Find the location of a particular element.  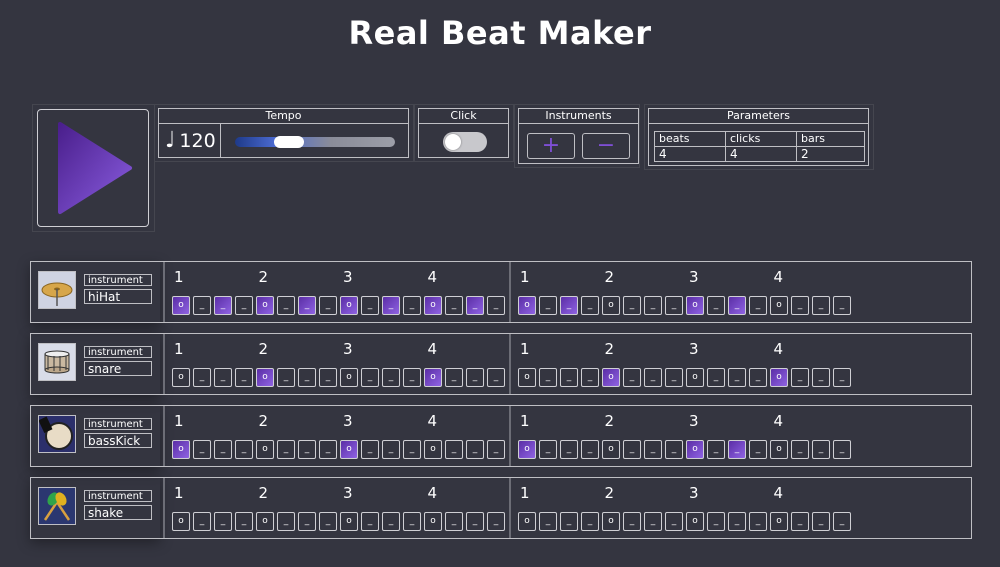

param-beats-input: 4 is located at coordinates (690, 154).